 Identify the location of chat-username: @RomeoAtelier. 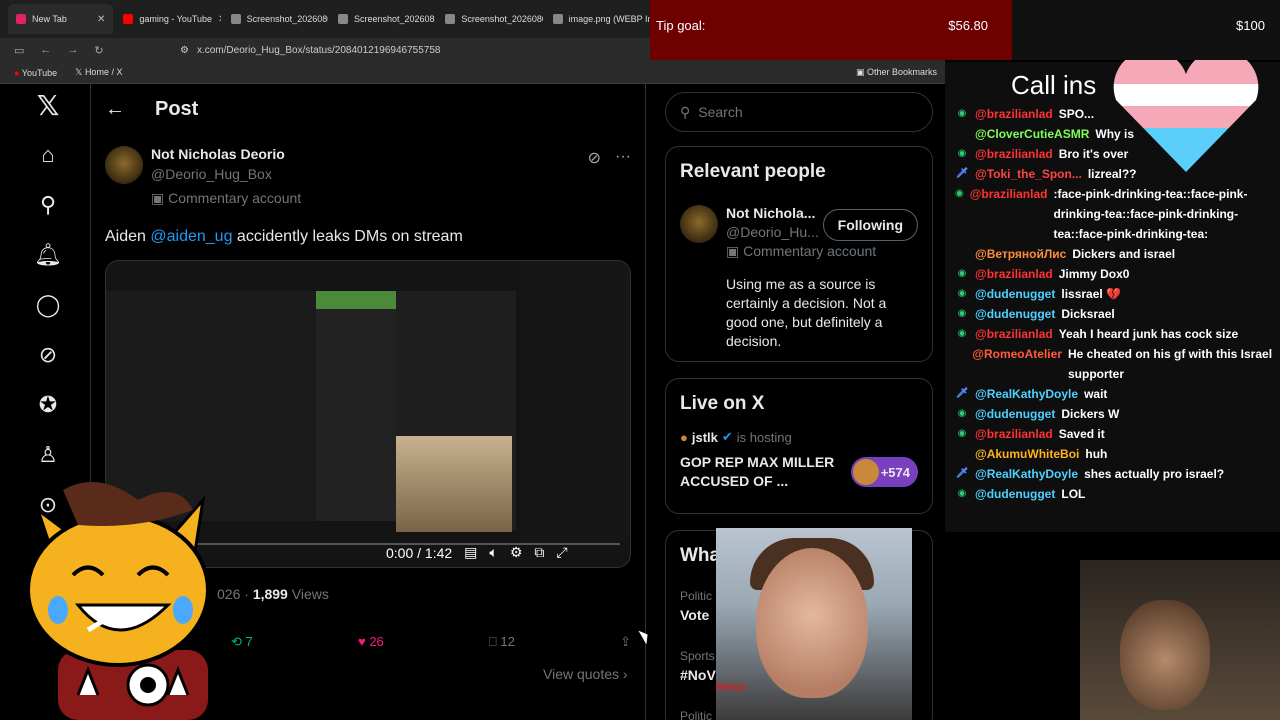
(1017, 364).